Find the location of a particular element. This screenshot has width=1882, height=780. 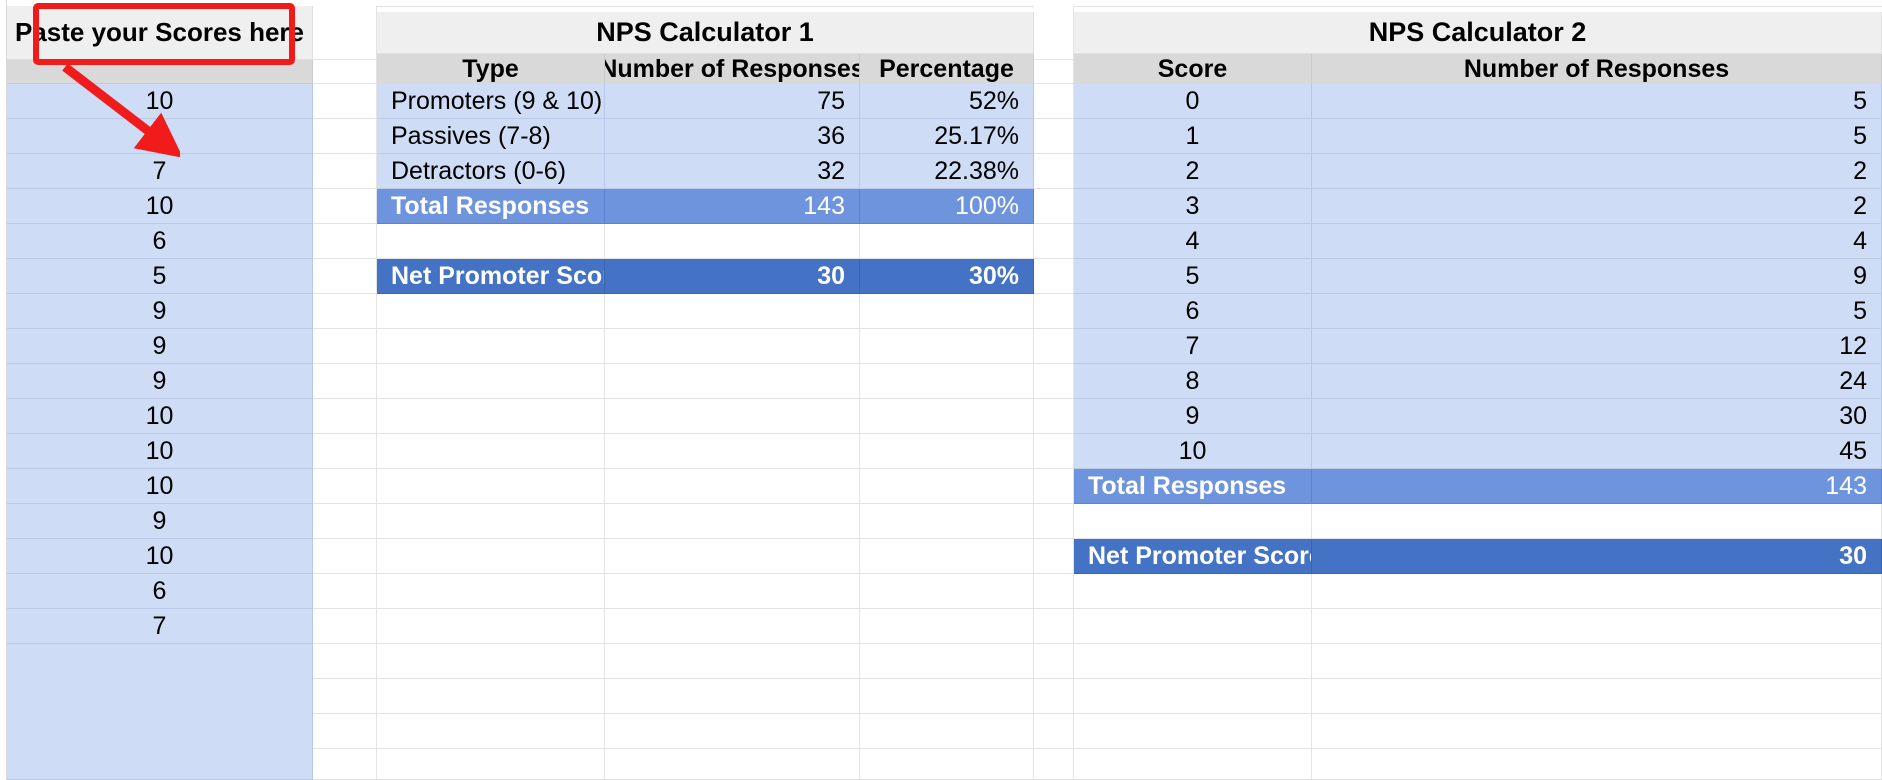

calculator2-blank-cell is located at coordinates (1193, 521).